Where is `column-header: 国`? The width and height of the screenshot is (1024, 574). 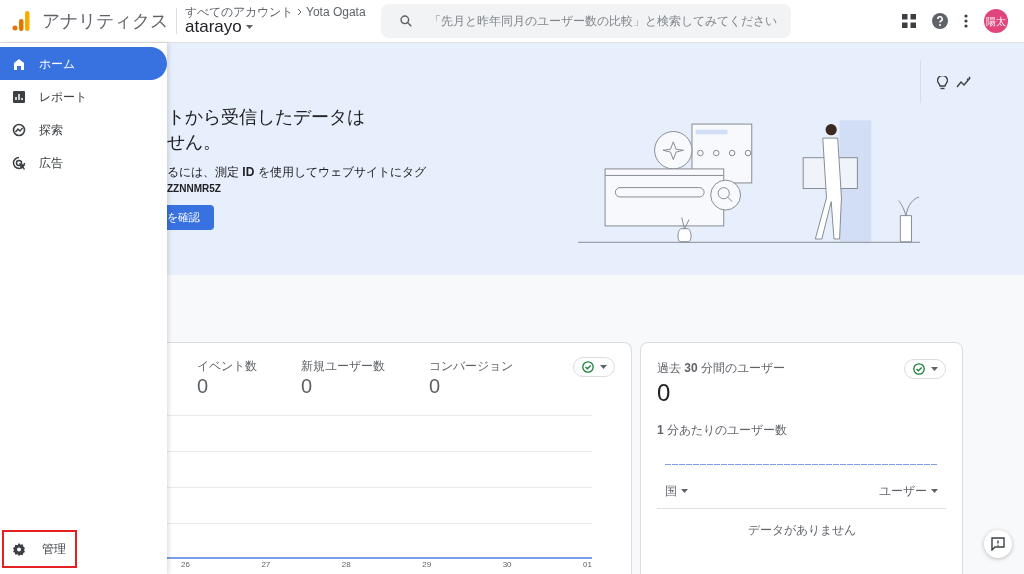 column-header: 国 is located at coordinates (676, 491).